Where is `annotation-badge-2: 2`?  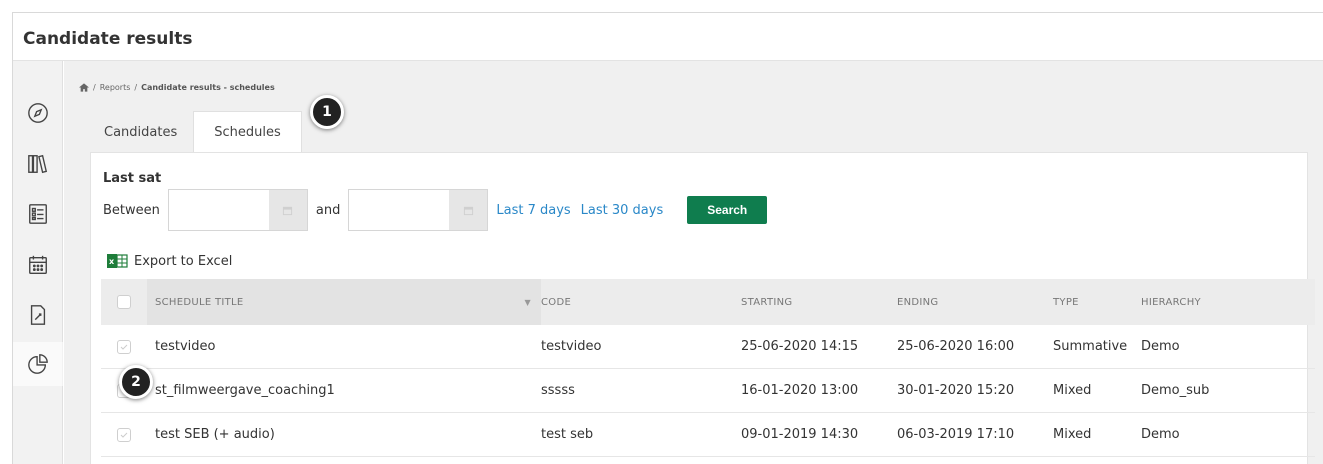 annotation-badge-2: 2 is located at coordinates (136, 382).